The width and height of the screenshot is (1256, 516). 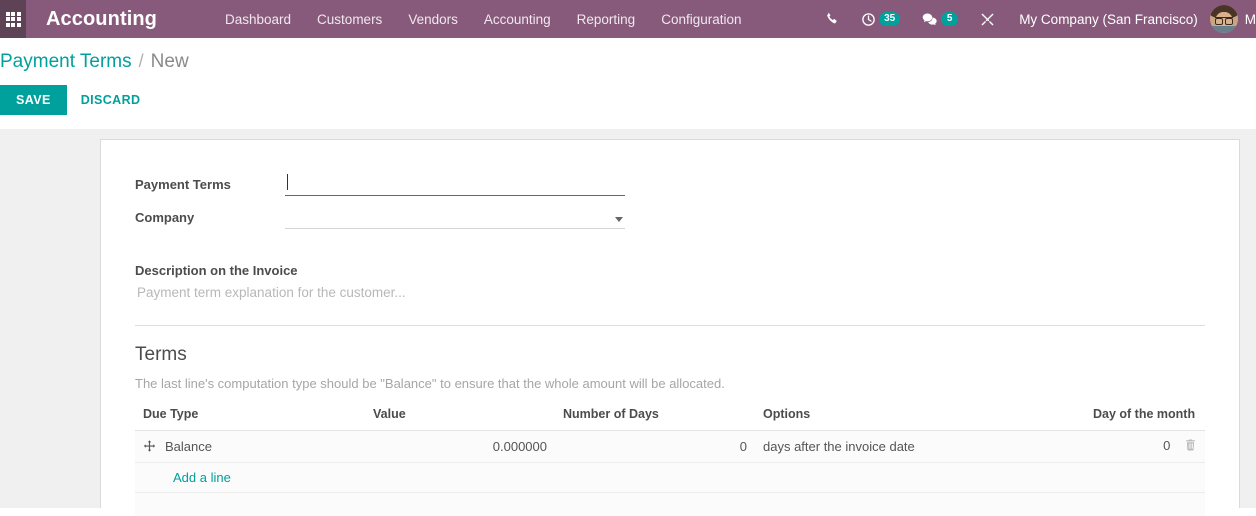 I want to click on breadcrumb: Payment Terms / New, so click(x=628, y=62).